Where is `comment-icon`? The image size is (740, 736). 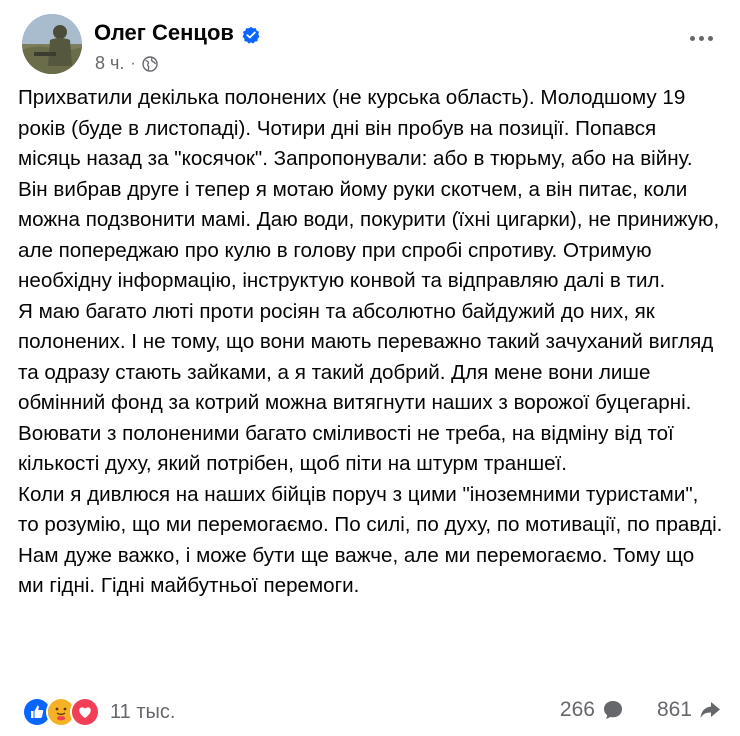
comment-icon is located at coordinates (613, 710).